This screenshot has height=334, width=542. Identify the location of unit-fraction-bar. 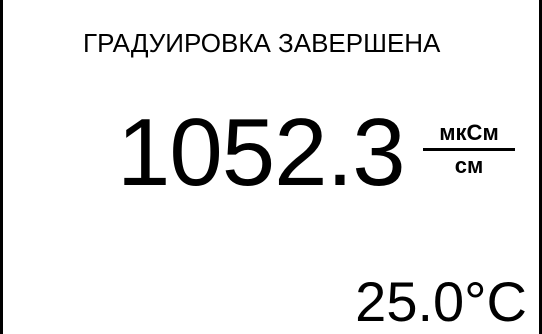
(469, 149).